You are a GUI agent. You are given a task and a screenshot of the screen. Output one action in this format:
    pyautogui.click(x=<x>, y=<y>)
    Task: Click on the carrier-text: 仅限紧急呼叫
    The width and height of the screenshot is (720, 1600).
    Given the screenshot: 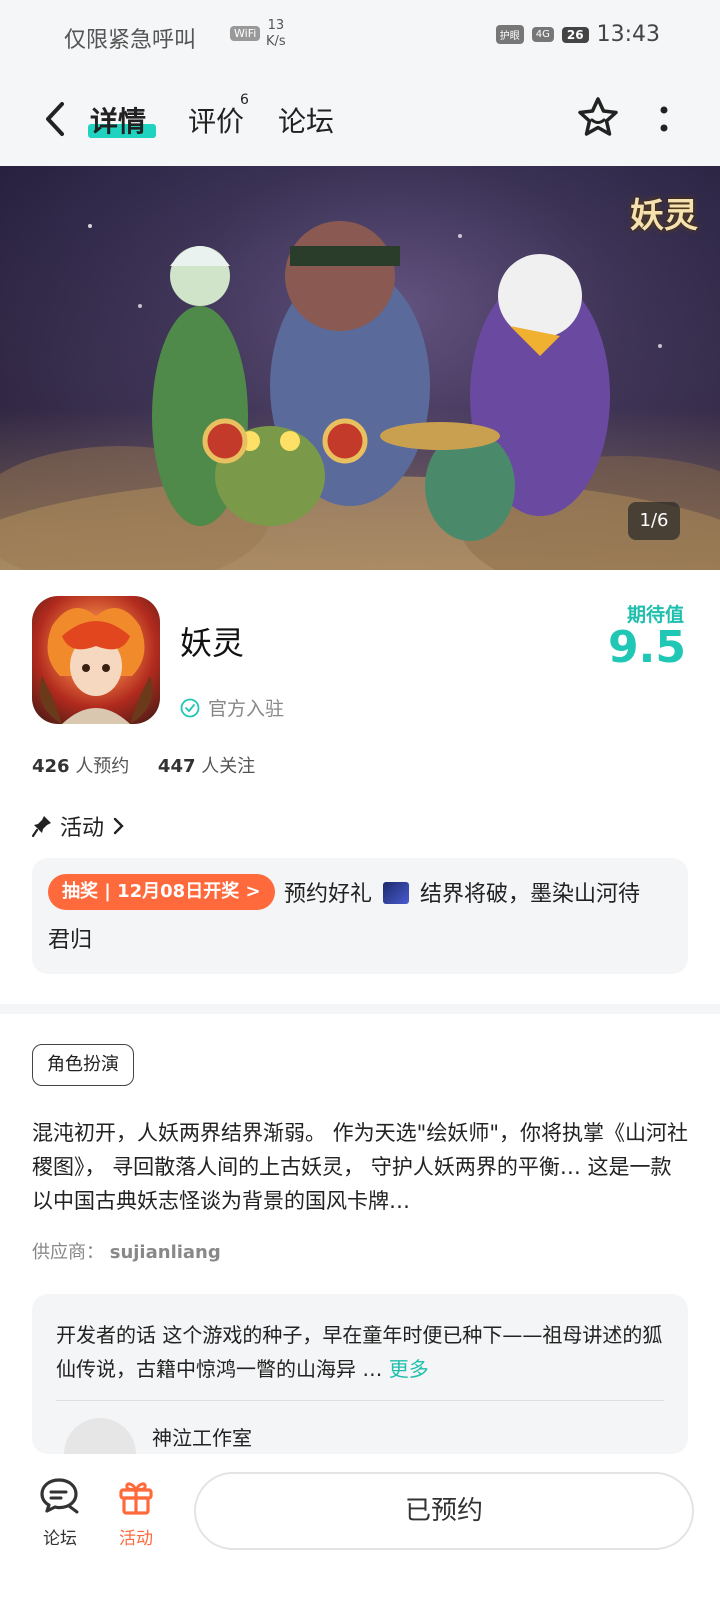 What is the action you would take?
    pyautogui.click(x=130, y=38)
    